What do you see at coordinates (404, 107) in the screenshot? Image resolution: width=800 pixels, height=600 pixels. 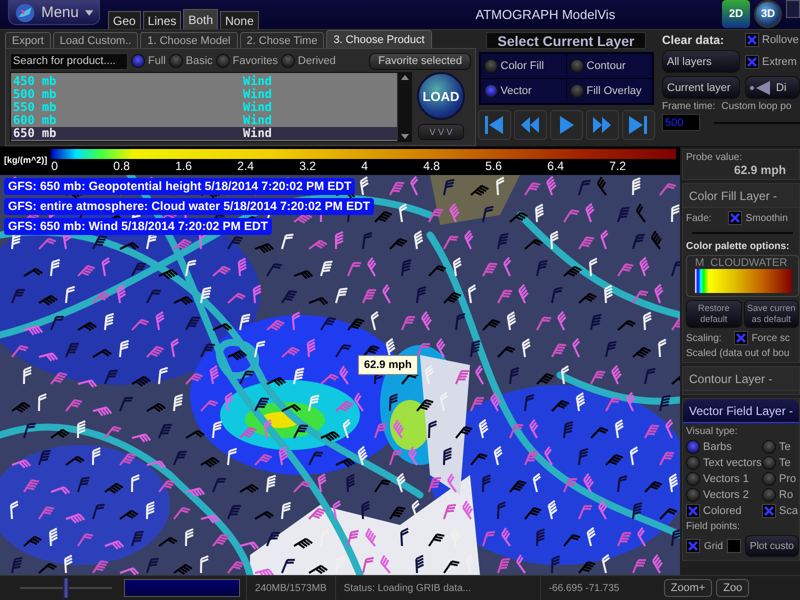 I see `scrollbar` at bounding box center [404, 107].